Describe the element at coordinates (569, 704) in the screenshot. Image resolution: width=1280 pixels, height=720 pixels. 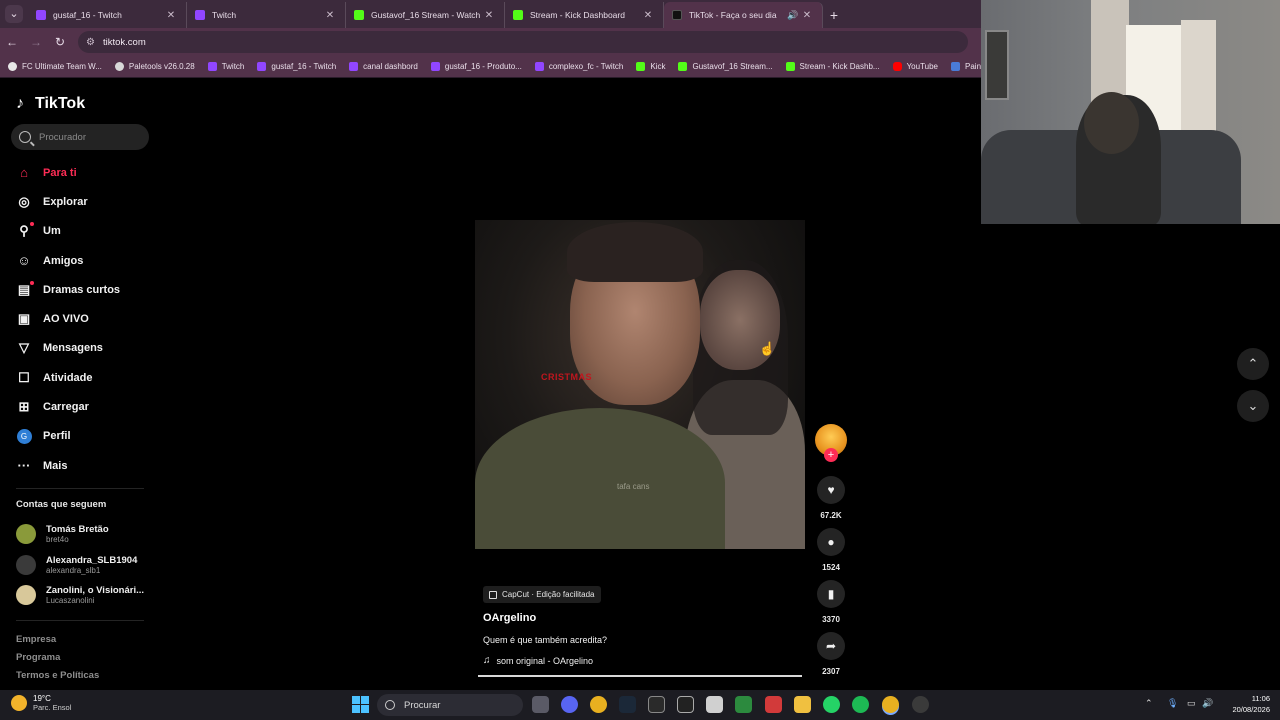
I see `discord-icon` at that location.